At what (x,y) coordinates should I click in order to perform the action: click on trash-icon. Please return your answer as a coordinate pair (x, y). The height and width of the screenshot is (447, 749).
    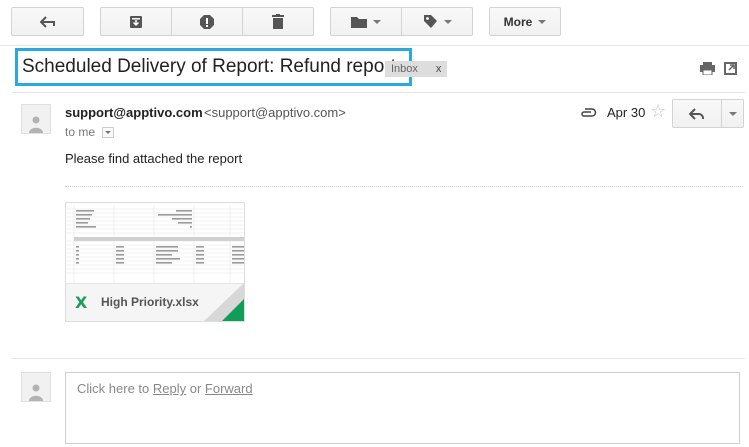
    Looking at the image, I should click on (278, 21).